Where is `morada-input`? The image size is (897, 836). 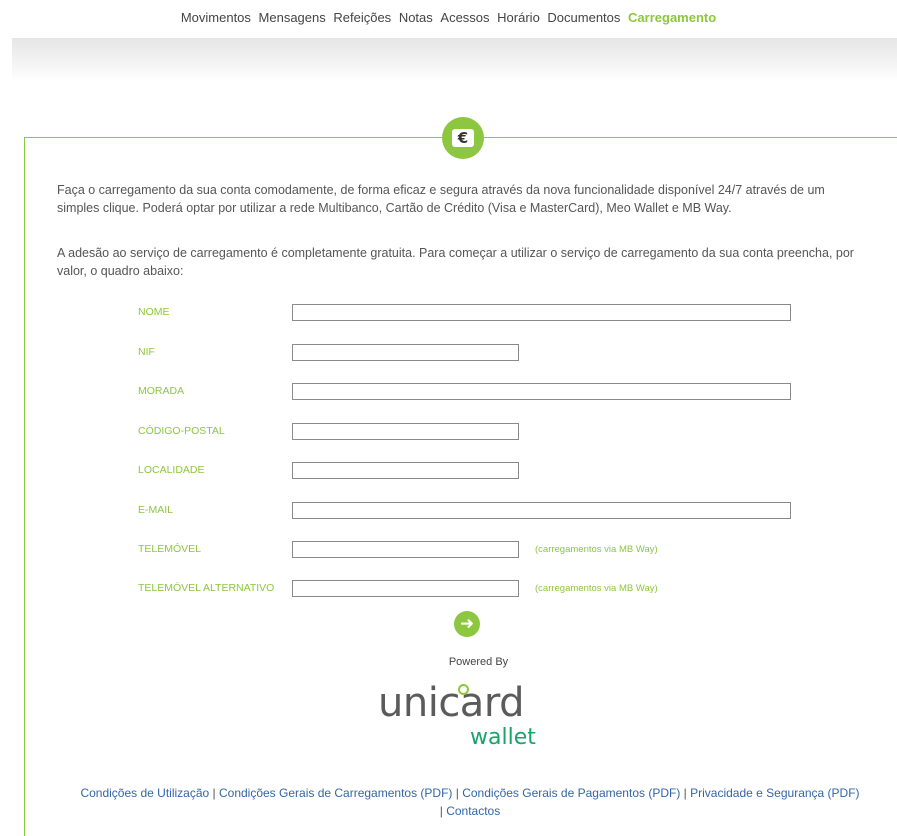
morada-input is located at coordinates (541, 391).